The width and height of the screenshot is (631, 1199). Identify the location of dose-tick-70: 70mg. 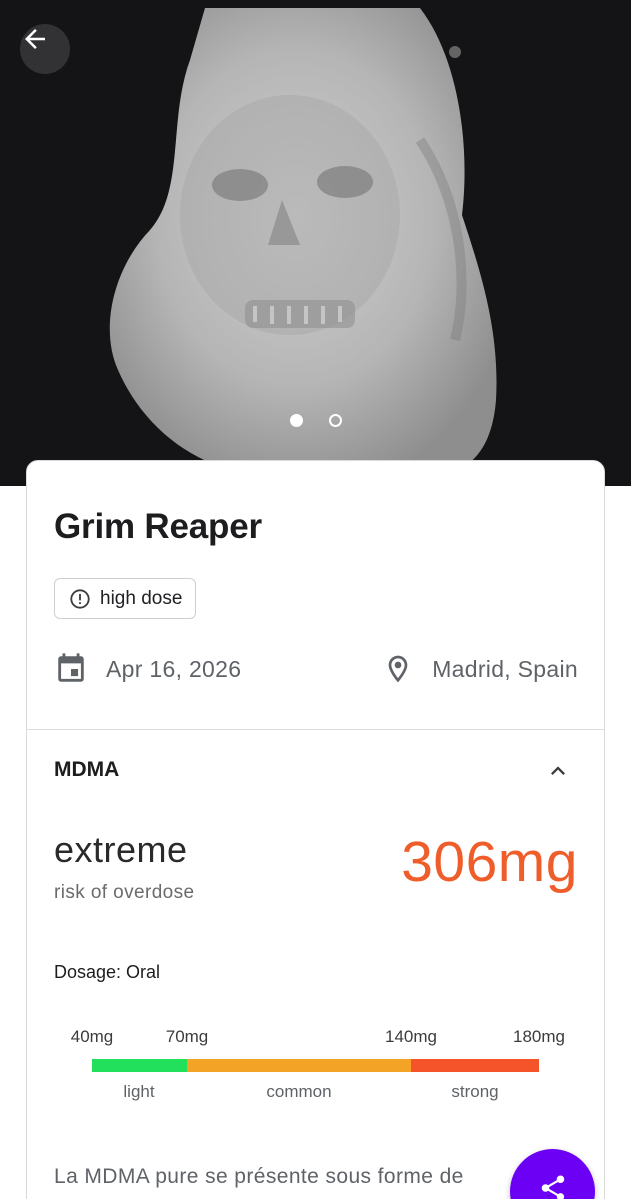
(187, 1036).